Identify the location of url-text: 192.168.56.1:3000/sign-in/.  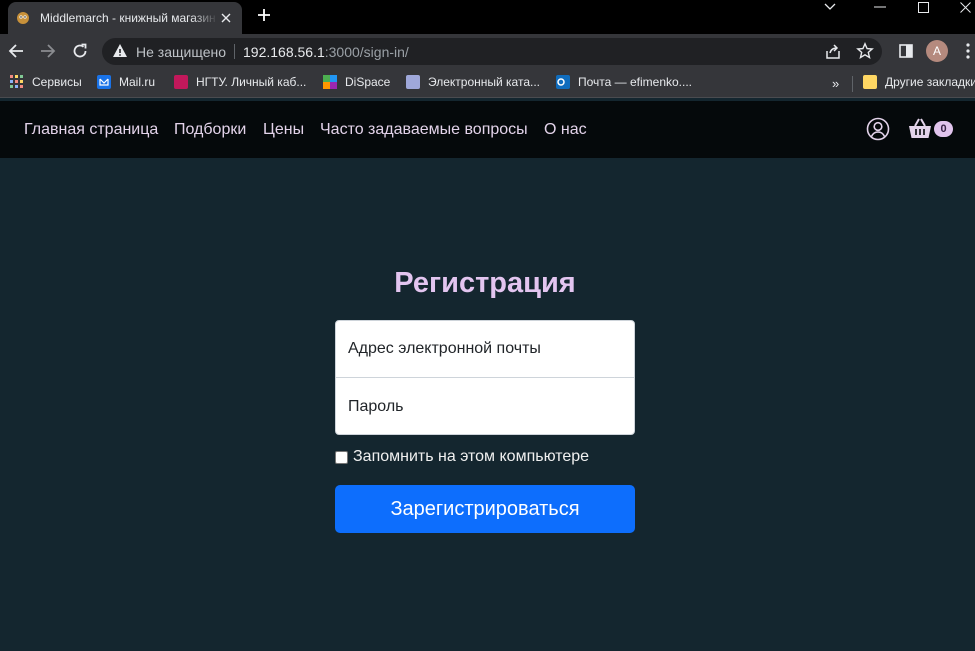
(326, 52).